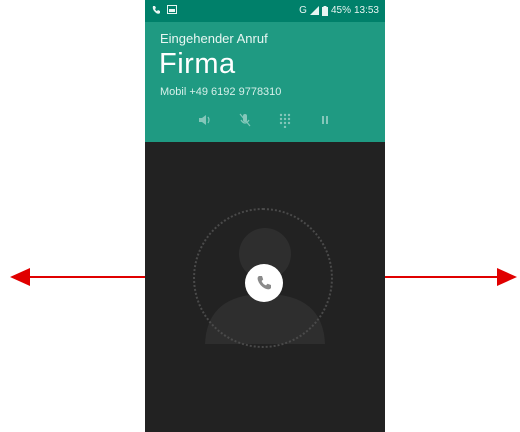 The height and width of the screenshot is (432, 520). Describe the element at coordinates (156, 10) in the screenshot. I see `call-status-icon` at that location.